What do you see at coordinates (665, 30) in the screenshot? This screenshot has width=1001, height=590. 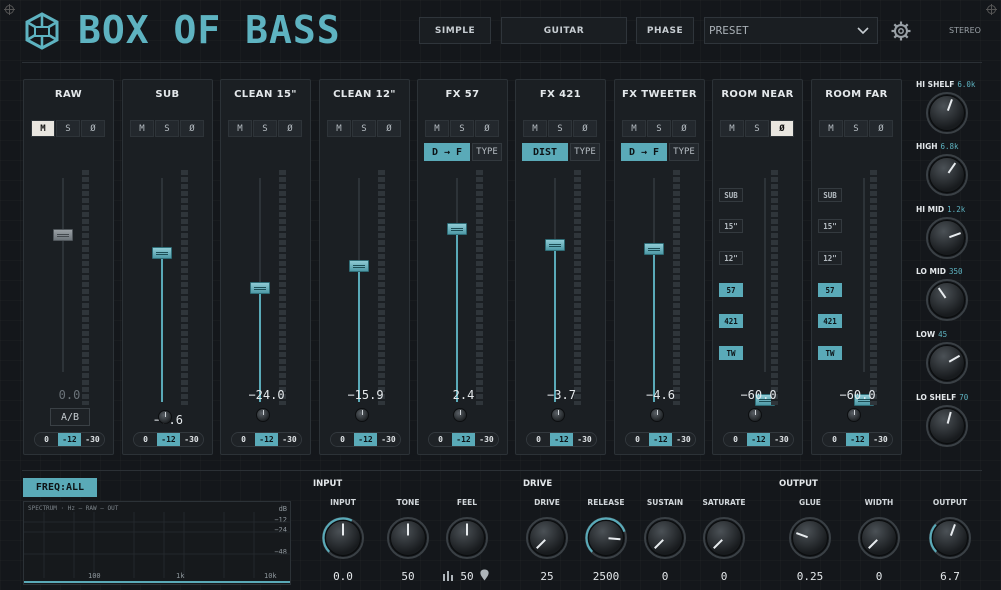 I see `phase-button: PHASE` at bounding box center [665, 30].